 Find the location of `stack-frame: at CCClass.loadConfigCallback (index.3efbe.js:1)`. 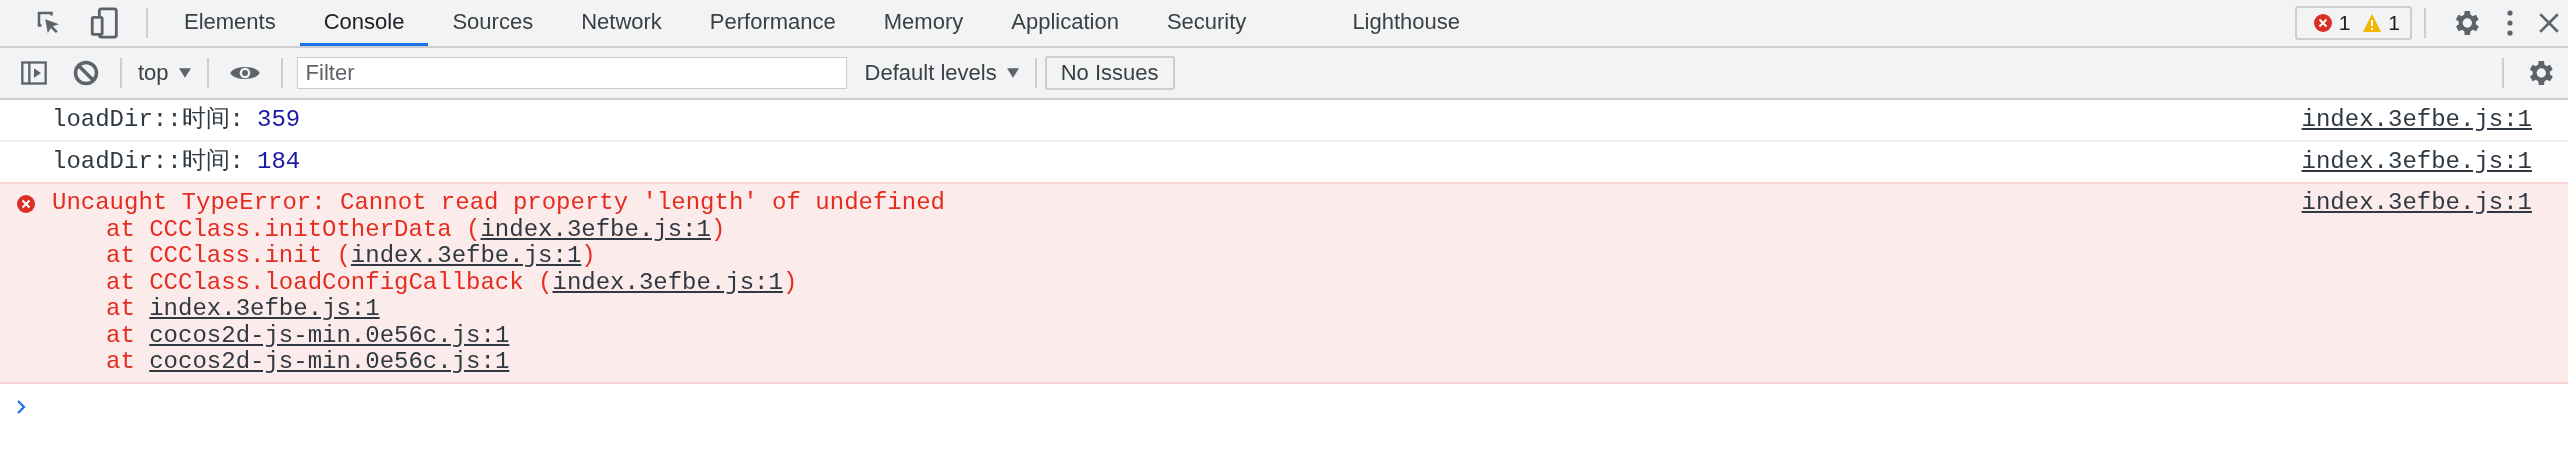

stack-frame: at CCClass.loadConfigCallback (index.3efbe.js:1) is located at coordinates (452, 282).